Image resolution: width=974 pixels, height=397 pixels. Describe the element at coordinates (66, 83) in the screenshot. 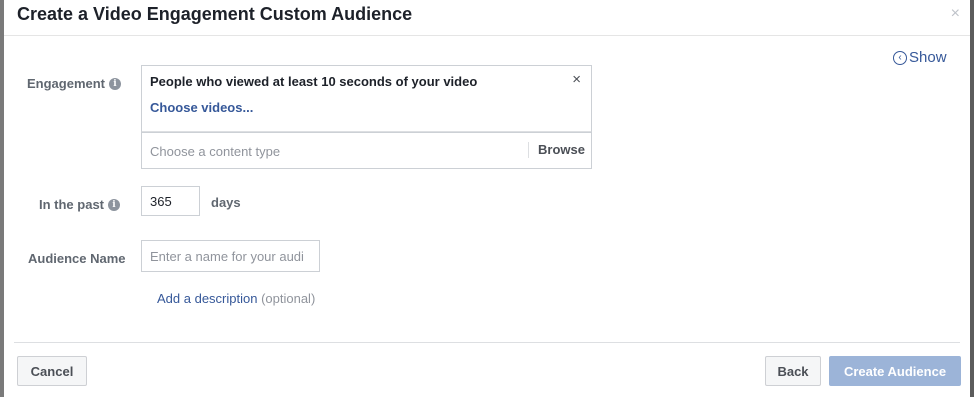

I see `engagement-label: Engagement` at that location.